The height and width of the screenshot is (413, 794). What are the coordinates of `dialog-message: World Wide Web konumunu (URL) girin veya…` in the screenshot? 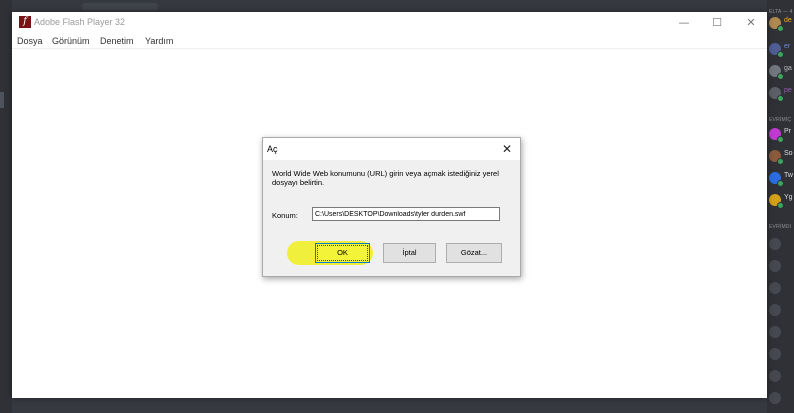 It's located at (385, 178).